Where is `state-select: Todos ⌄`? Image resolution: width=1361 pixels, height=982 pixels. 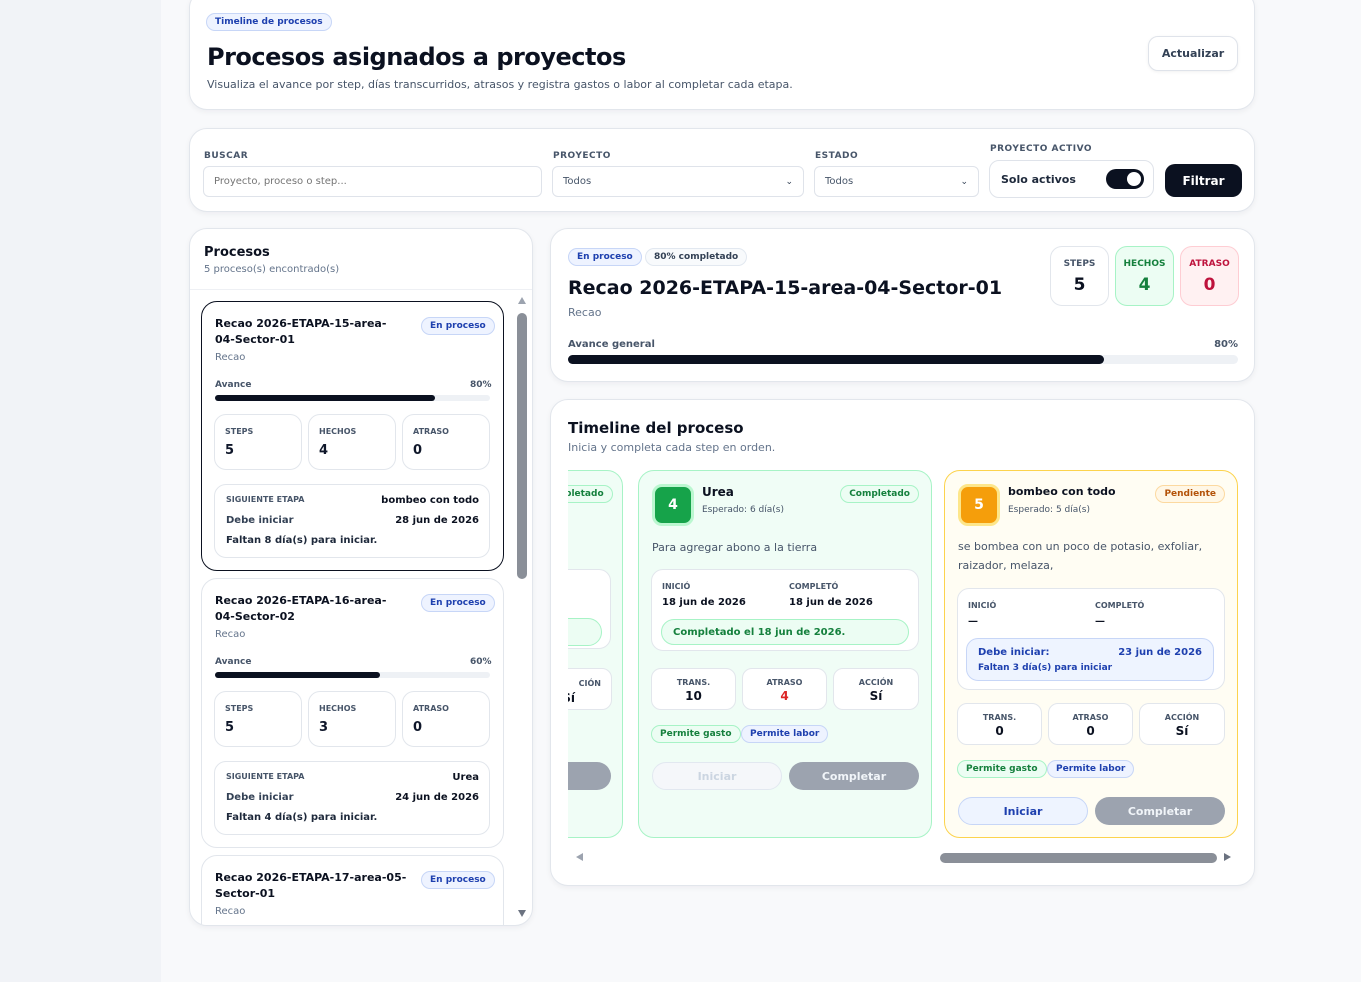 state-select: Todos ⌄ is located at coordinates (896, 181).